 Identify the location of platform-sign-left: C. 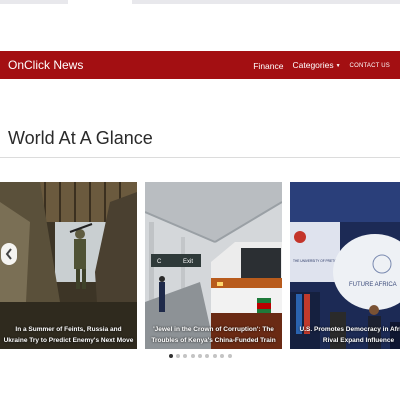
(159, 262).